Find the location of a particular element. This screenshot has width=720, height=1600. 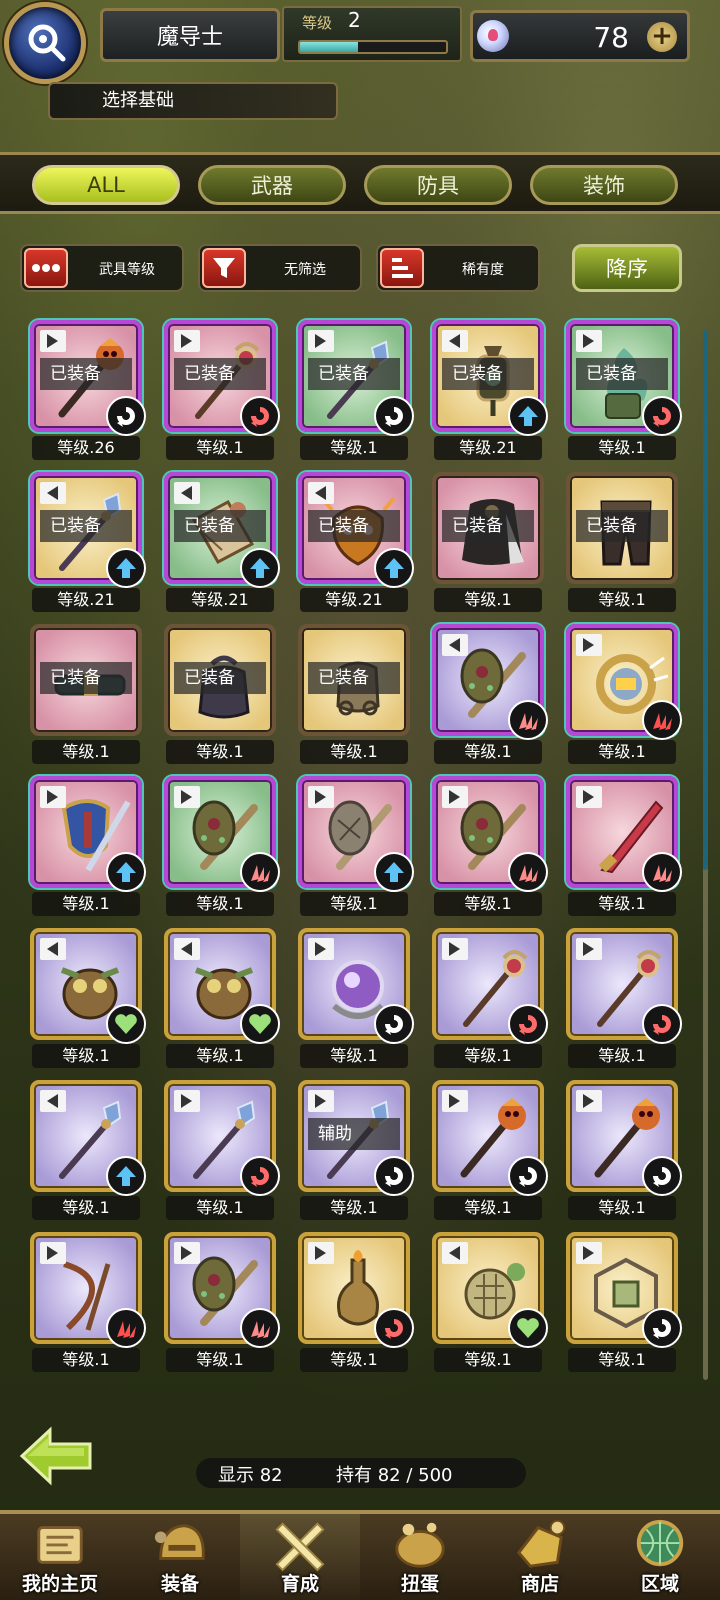

back-arrow-icon is located at coordinates (55, 1456).